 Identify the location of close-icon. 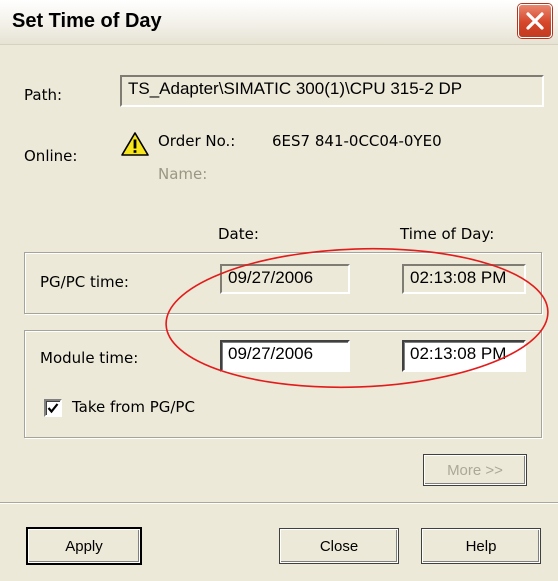
(535, 21).